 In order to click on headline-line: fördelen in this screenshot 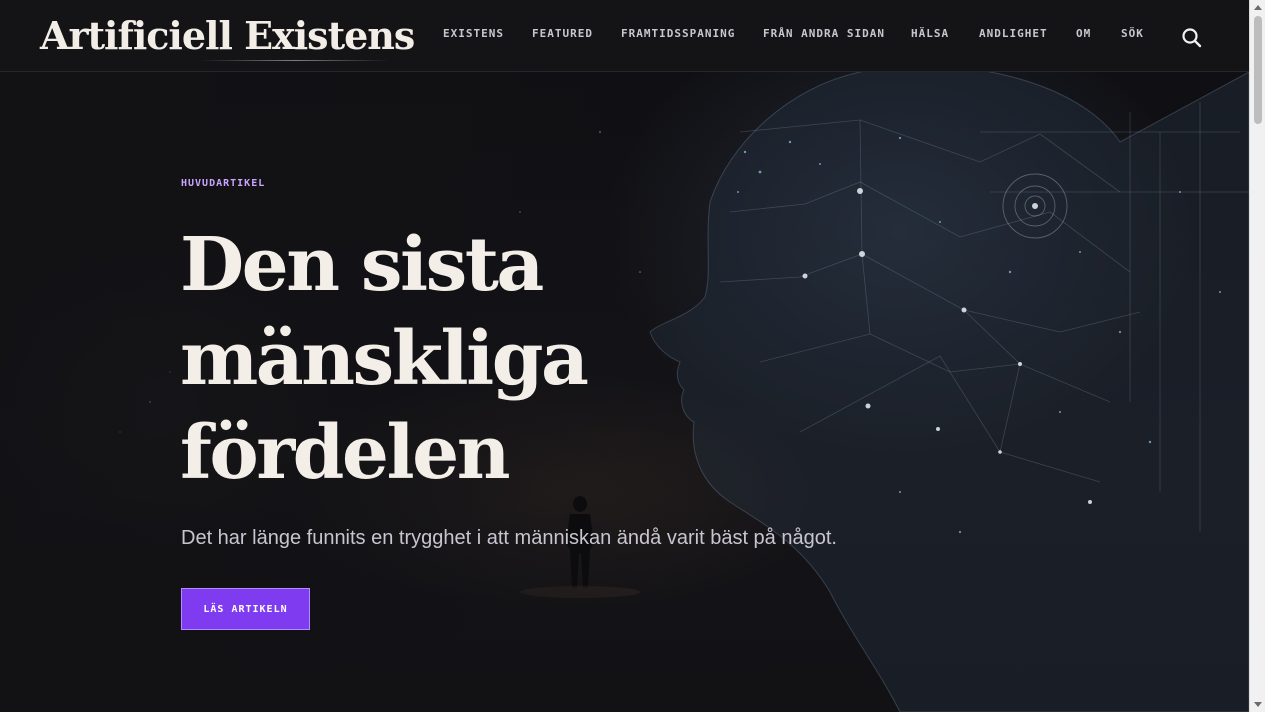, I will do `click(345, 453)`.